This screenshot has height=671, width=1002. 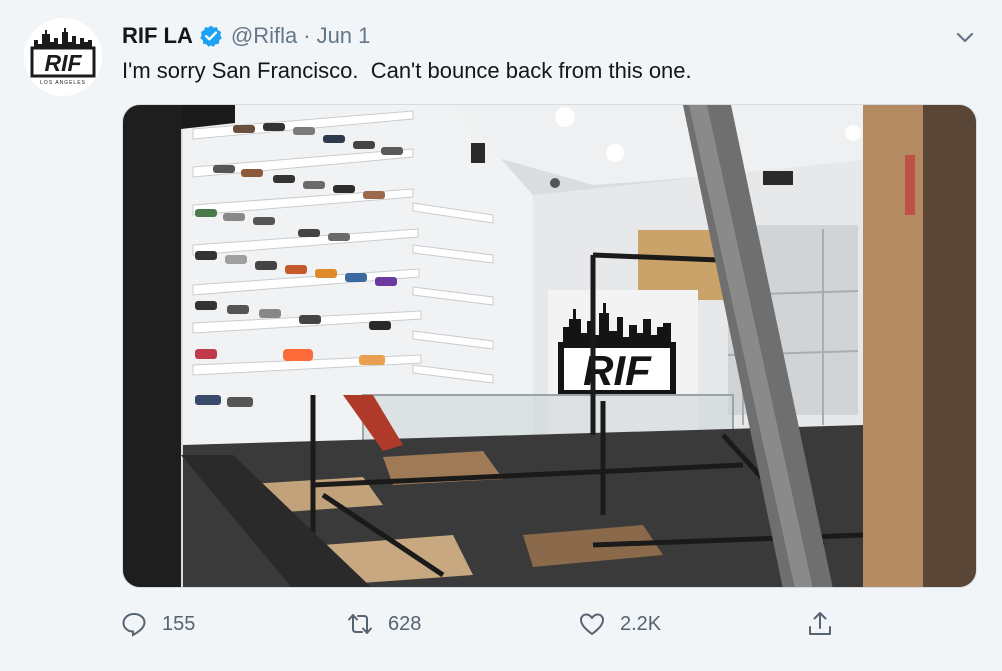 I want to click on rif-logo: RIF LOS ANGELES, so click(x=63, y=57).